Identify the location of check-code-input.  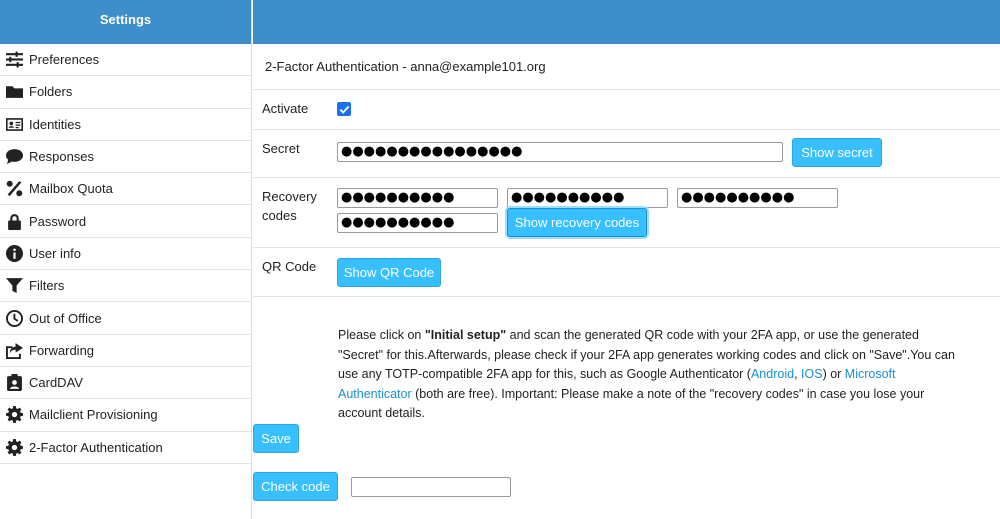
(431, 487).